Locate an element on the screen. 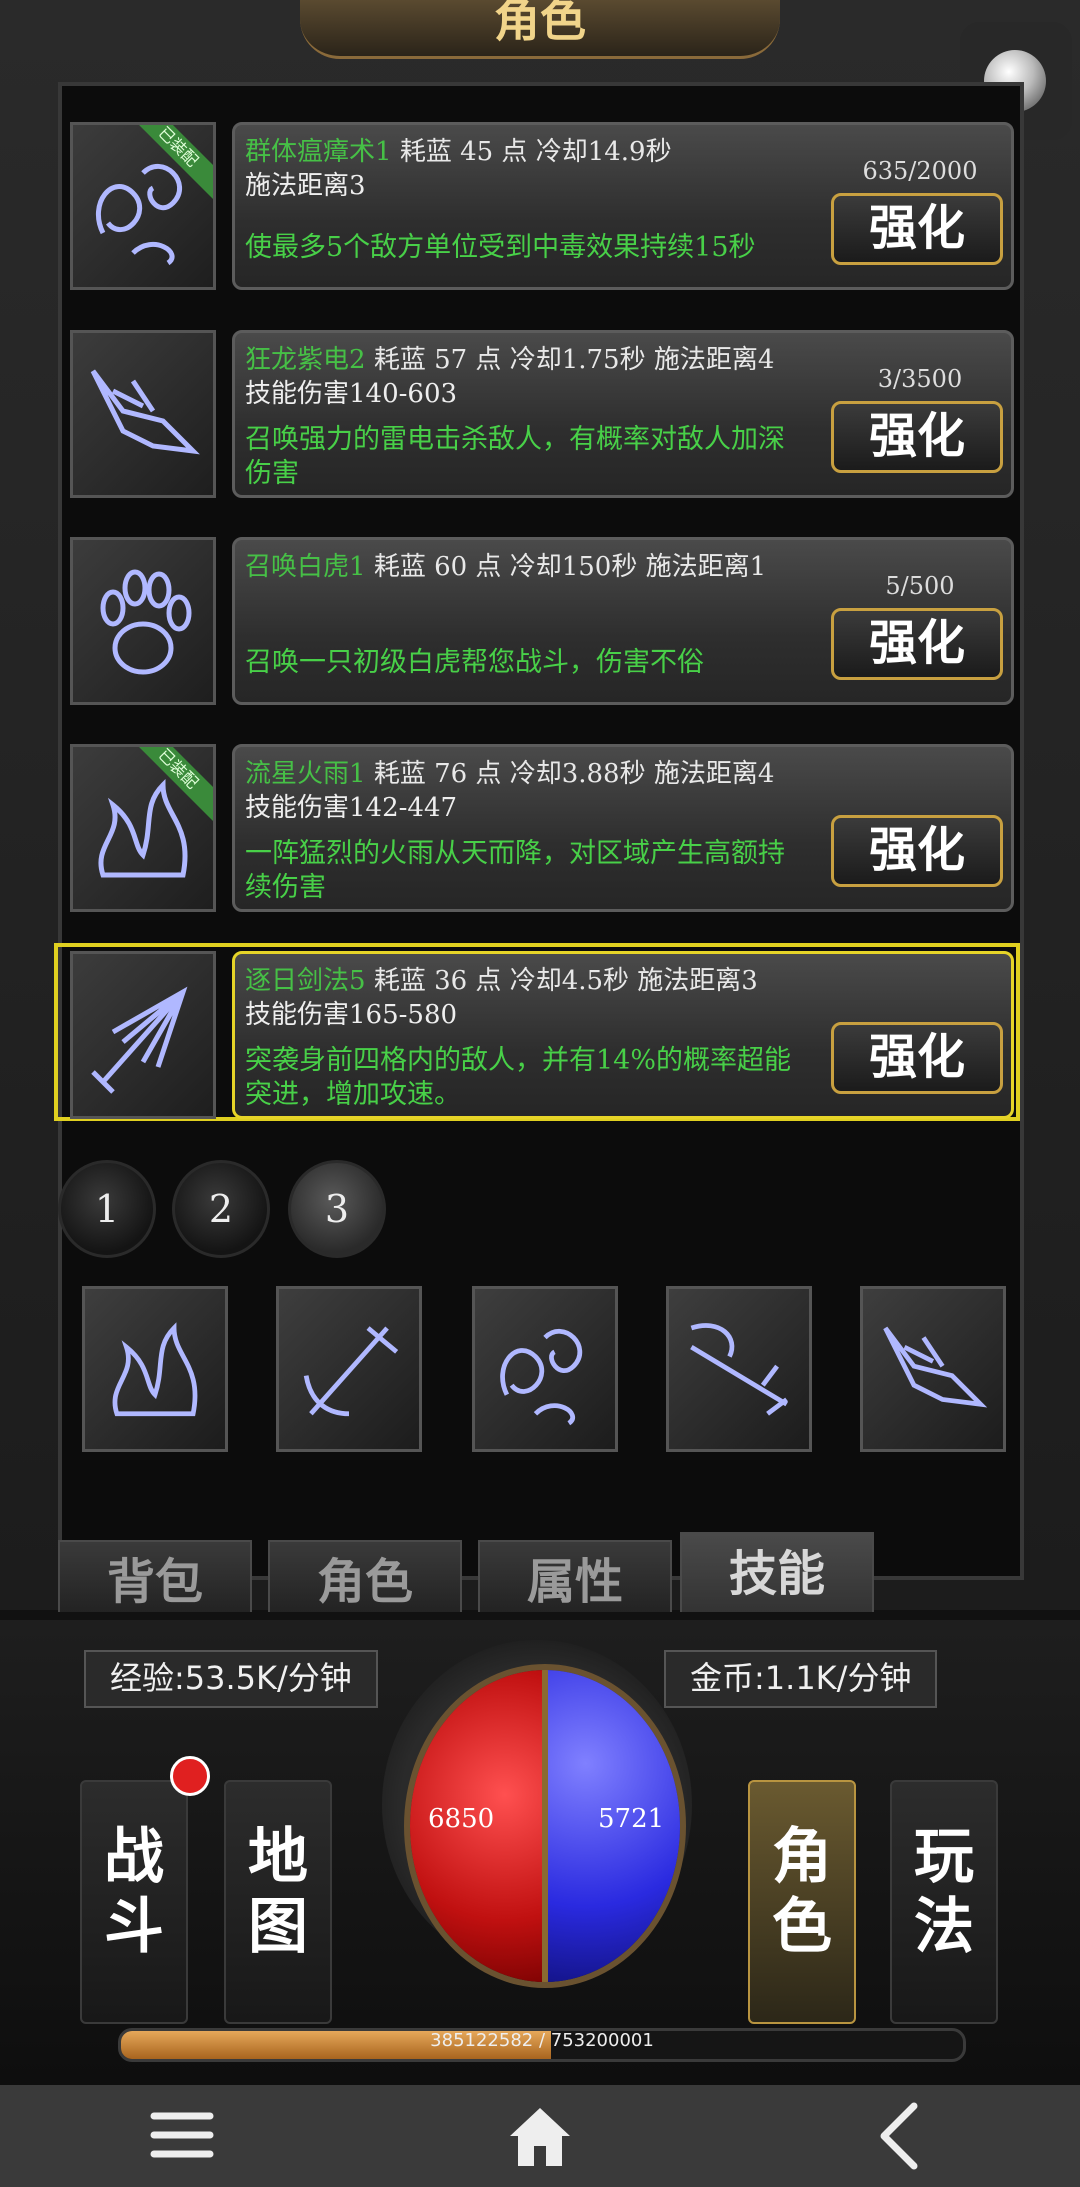 The image size is (1080, 2187). role-label-1: 角 is located at coordinates (802, 1857).